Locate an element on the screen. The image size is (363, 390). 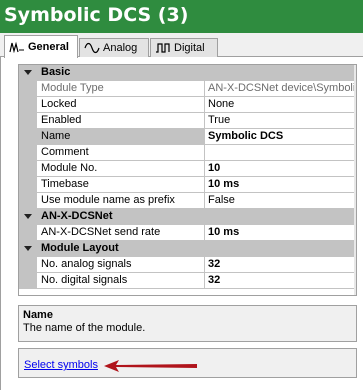
property-row-send-rate: AN-X-DCSNet send rate 10 ms is located at coordinates (187, 233).